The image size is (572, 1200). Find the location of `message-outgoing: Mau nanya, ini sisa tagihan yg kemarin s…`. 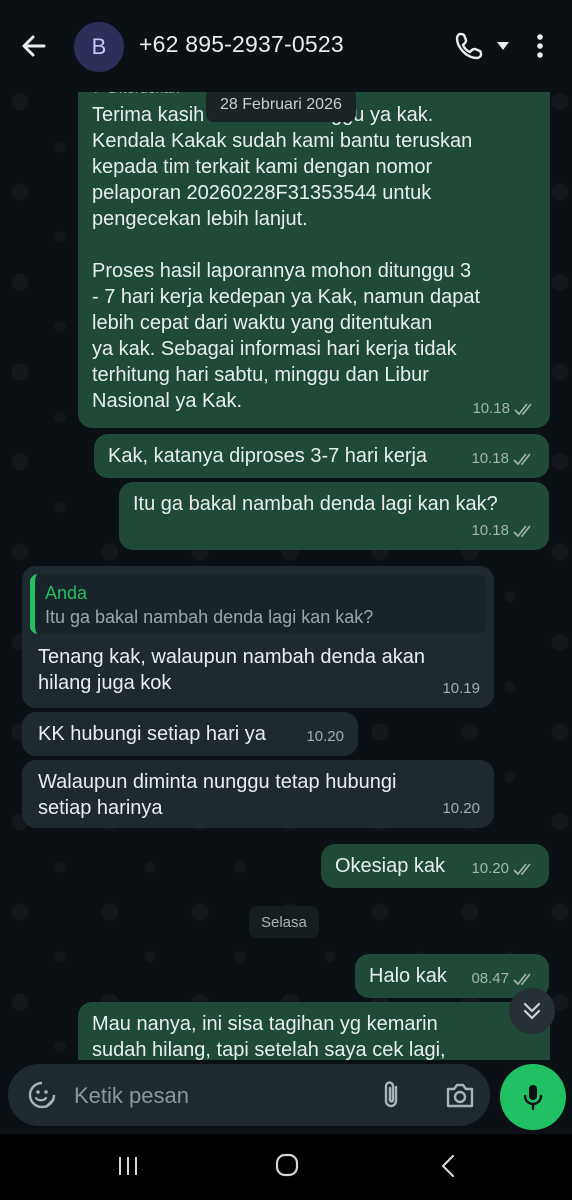

message-outgoing: Mau nanya, ini sisa tagihan yg kemarin s… is located at coordinates (314, 1031).